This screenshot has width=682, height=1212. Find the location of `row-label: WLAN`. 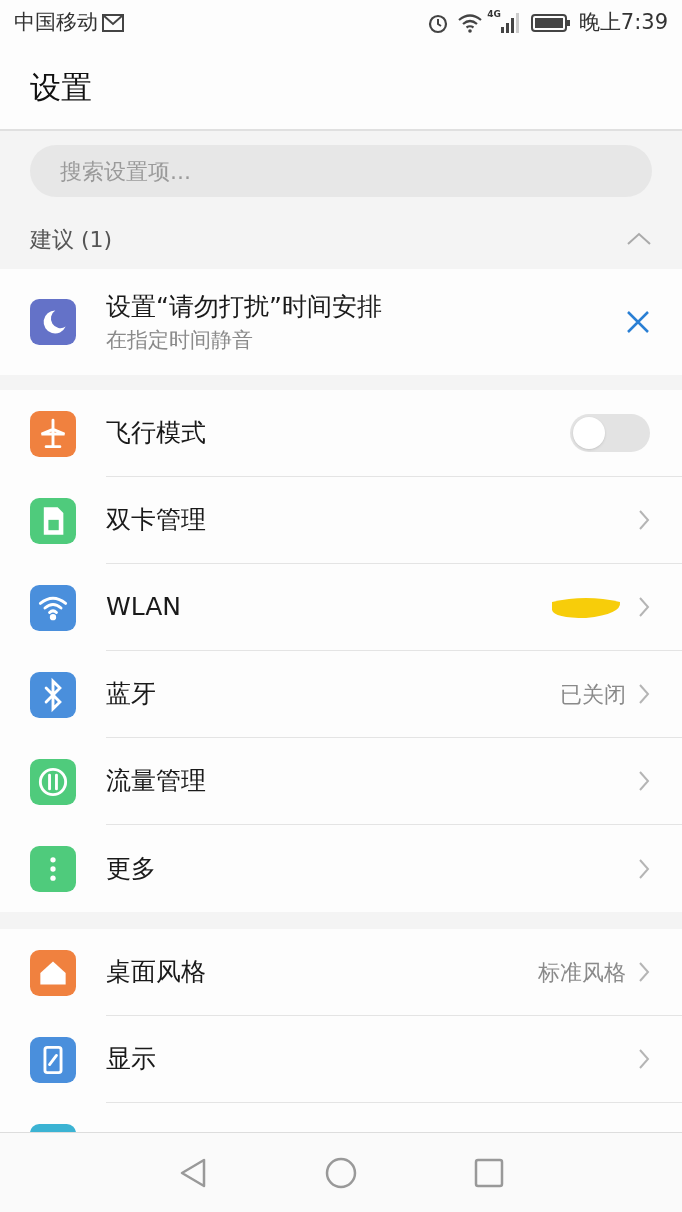

row-label: WLAN is located at coordinates (144, 607).